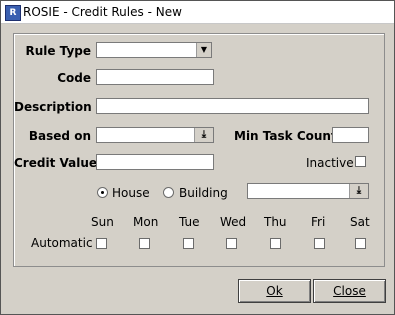 The height and width of the screenshot is (315, 395). I want to click on automatic-sat-checkbox, so click(360, 243).